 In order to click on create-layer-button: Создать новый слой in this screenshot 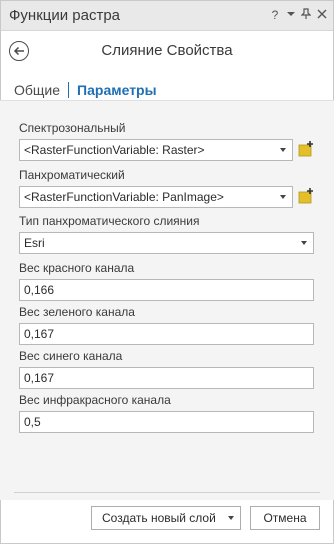, I will do `click(166, 518)`.